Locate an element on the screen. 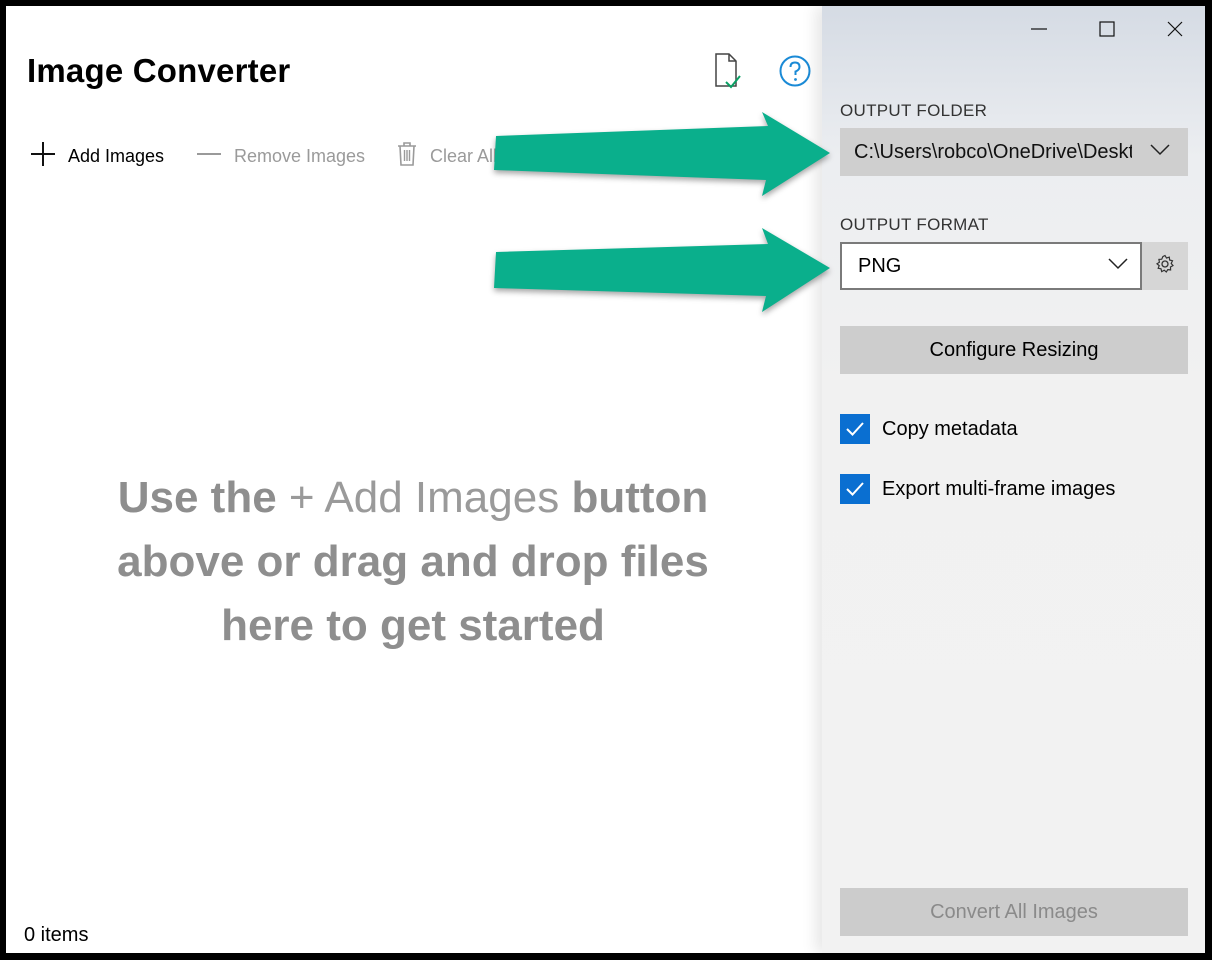 The image size is (1212, 960). remove-images-button: Remove Images is located at coordinates (280, 156).